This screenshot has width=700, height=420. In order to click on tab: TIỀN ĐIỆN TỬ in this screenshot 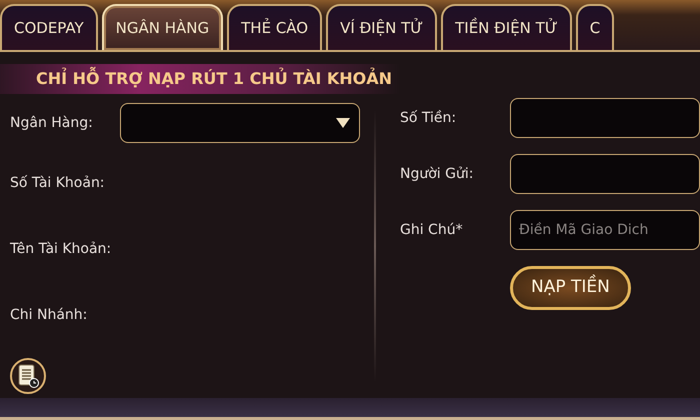, I will do `click(506, 27)`.